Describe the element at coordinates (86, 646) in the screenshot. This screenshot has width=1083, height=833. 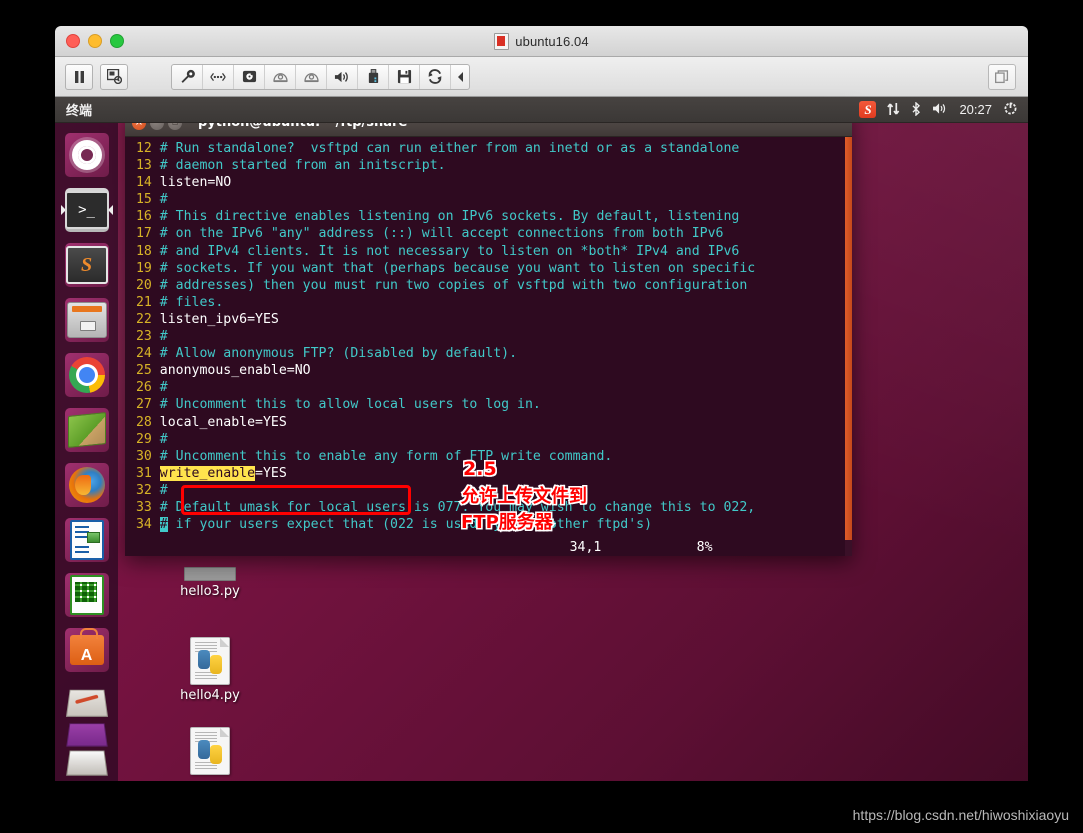
I see `software-bag-icon: A` at that location.